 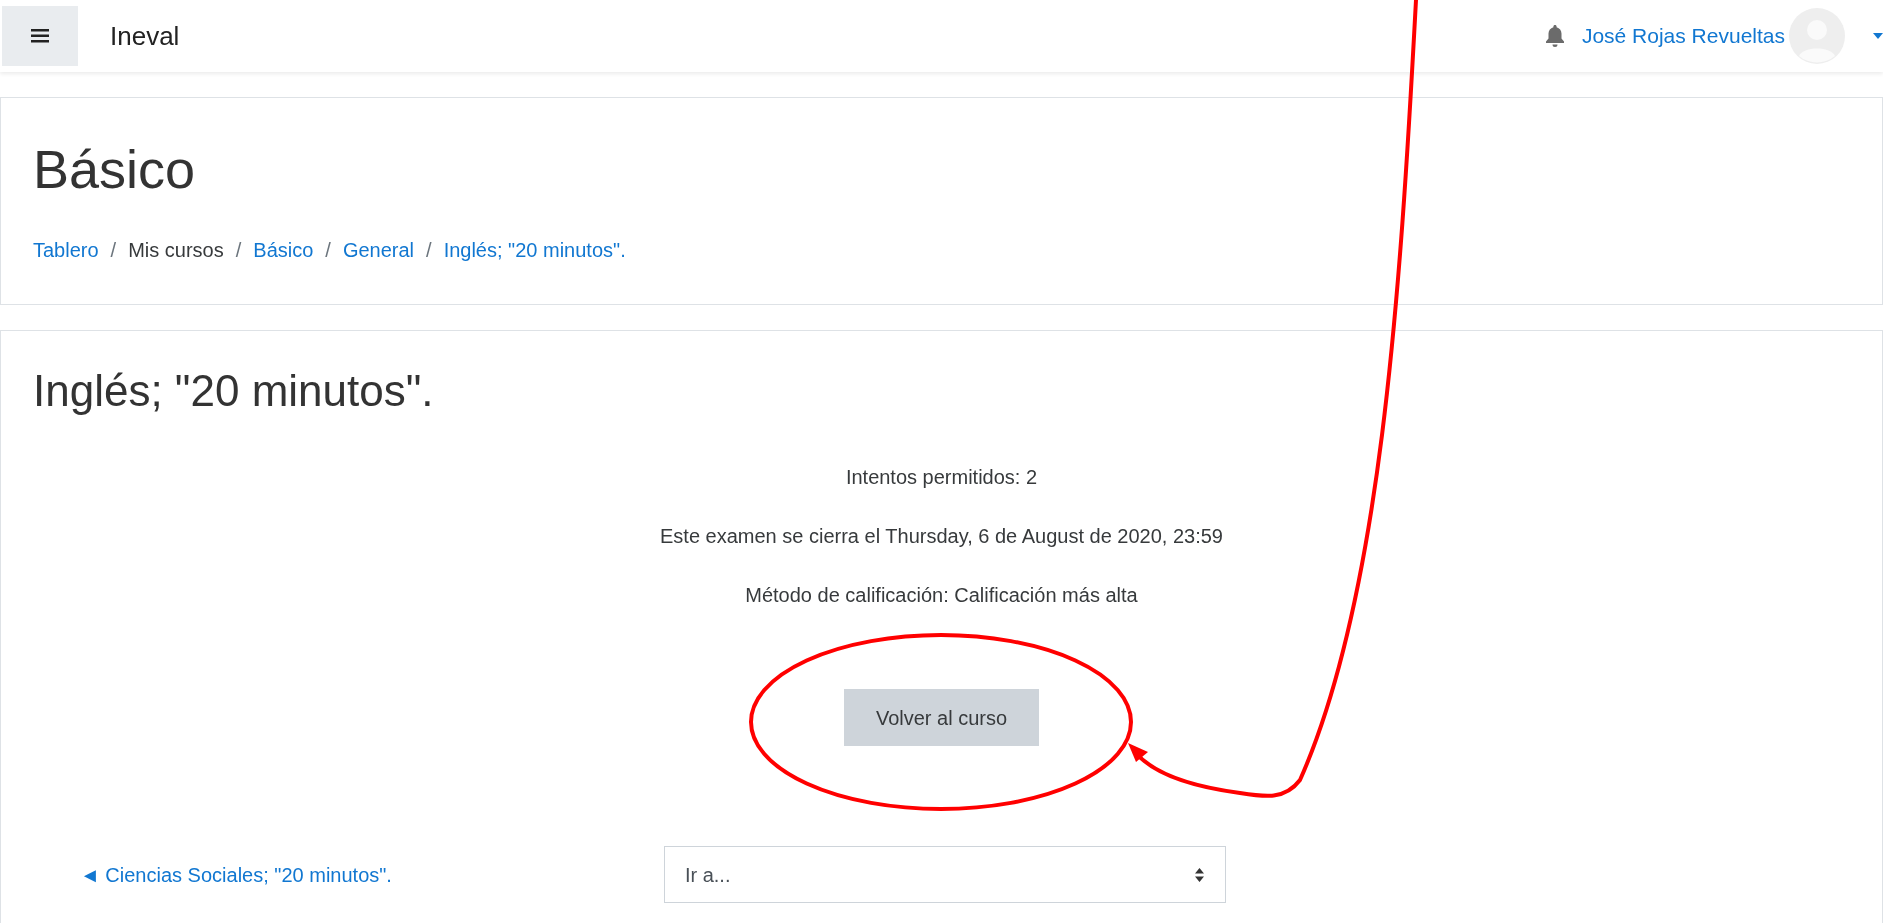 What do you see at coordinates (941, 717) in the screenshot?
I see `back-to-course-button: Volver al curso` at bounding box center [941, 717].